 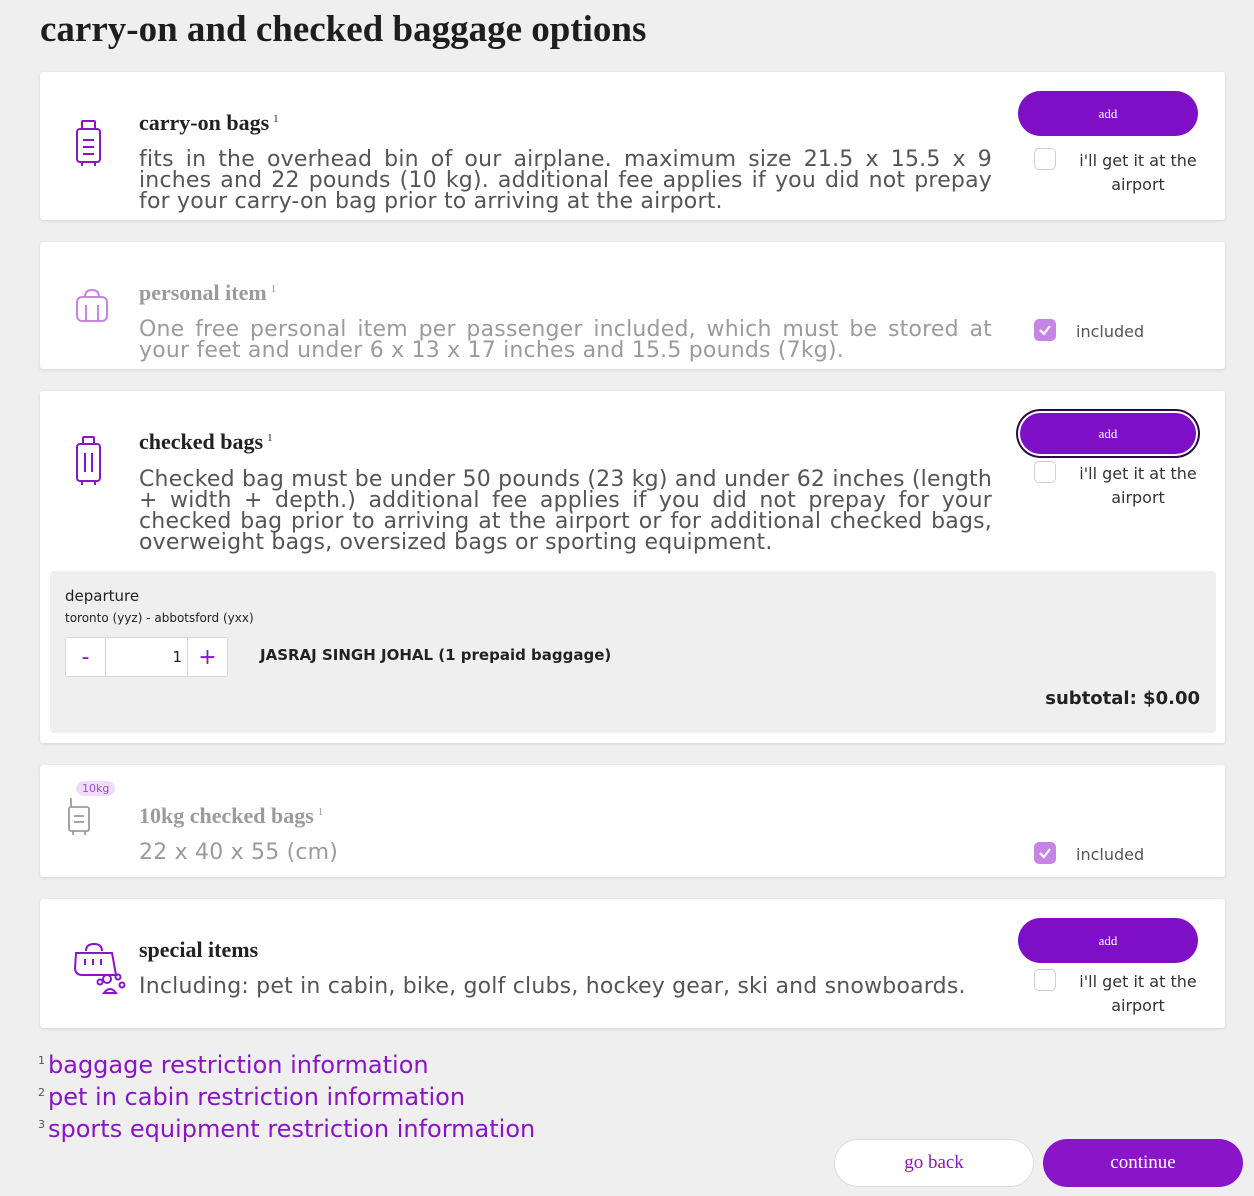 What do you see at coordinates (1110, 854) in the screenshot?
I see `checked-10kg-included-label: included` at bounding box center [1110, 854].